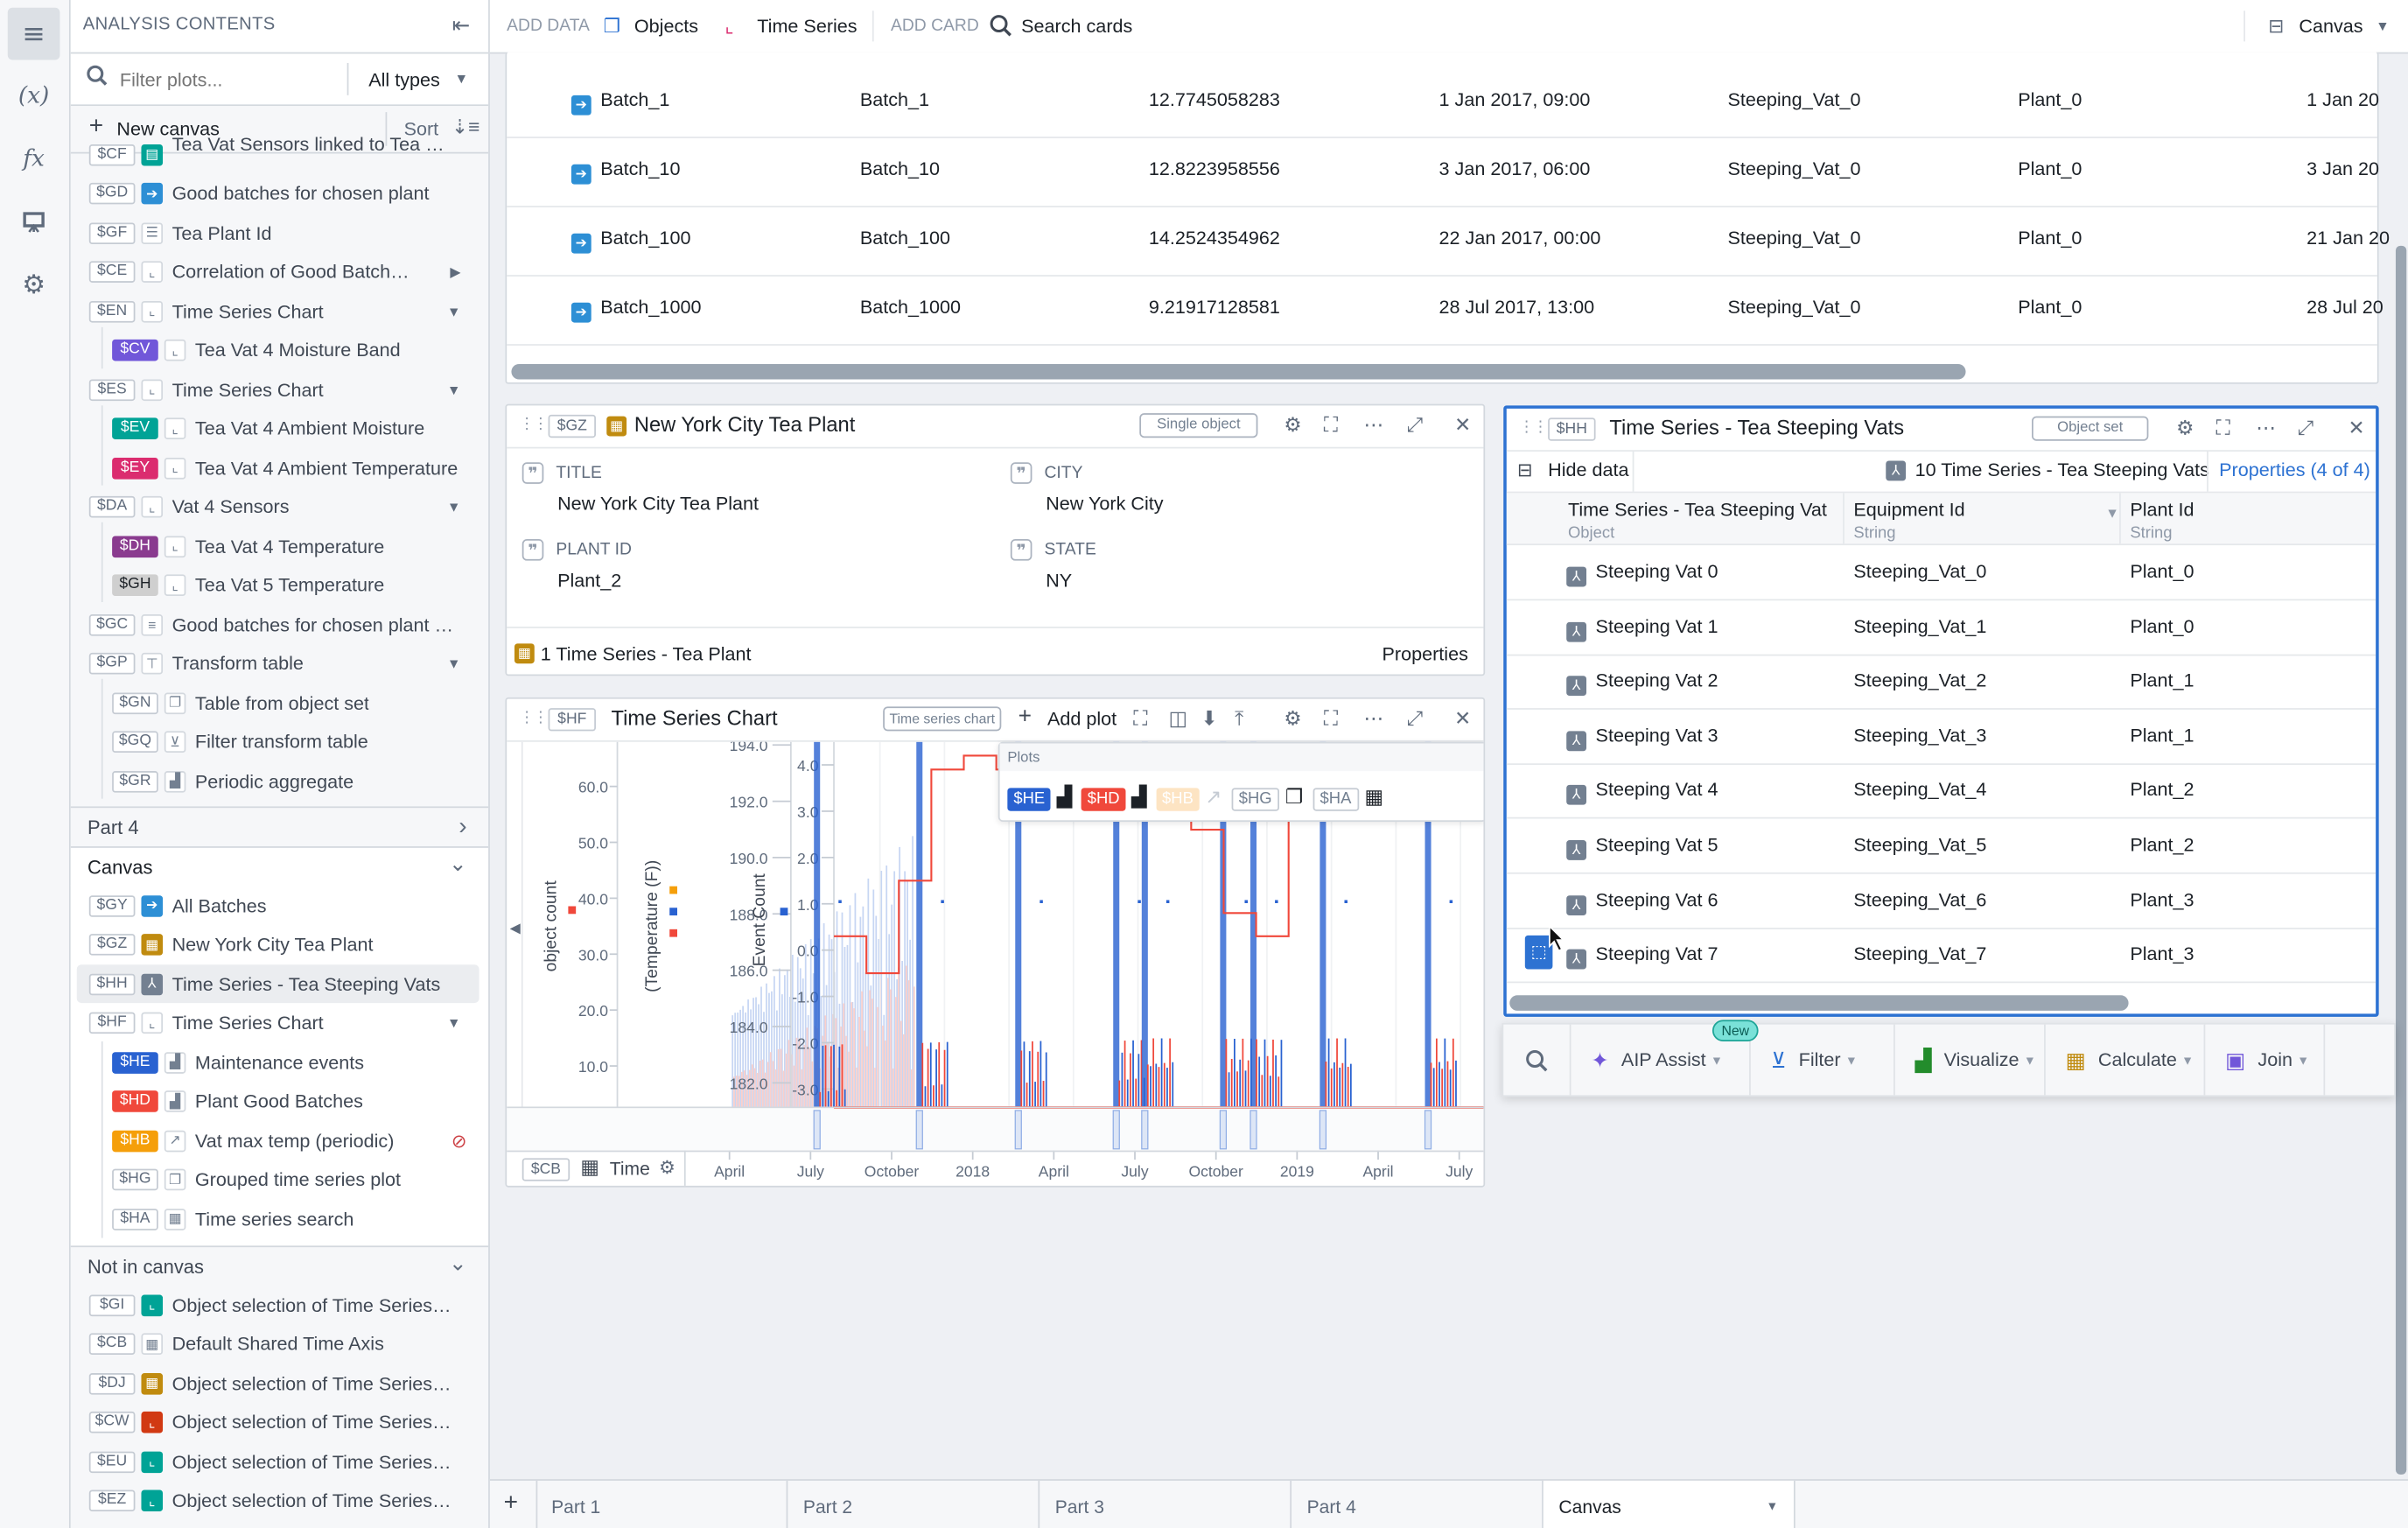  What do you see at coordinates (404, 80) in the screenshot?
I see `type-select: All types` at bounding box center [404, 80].